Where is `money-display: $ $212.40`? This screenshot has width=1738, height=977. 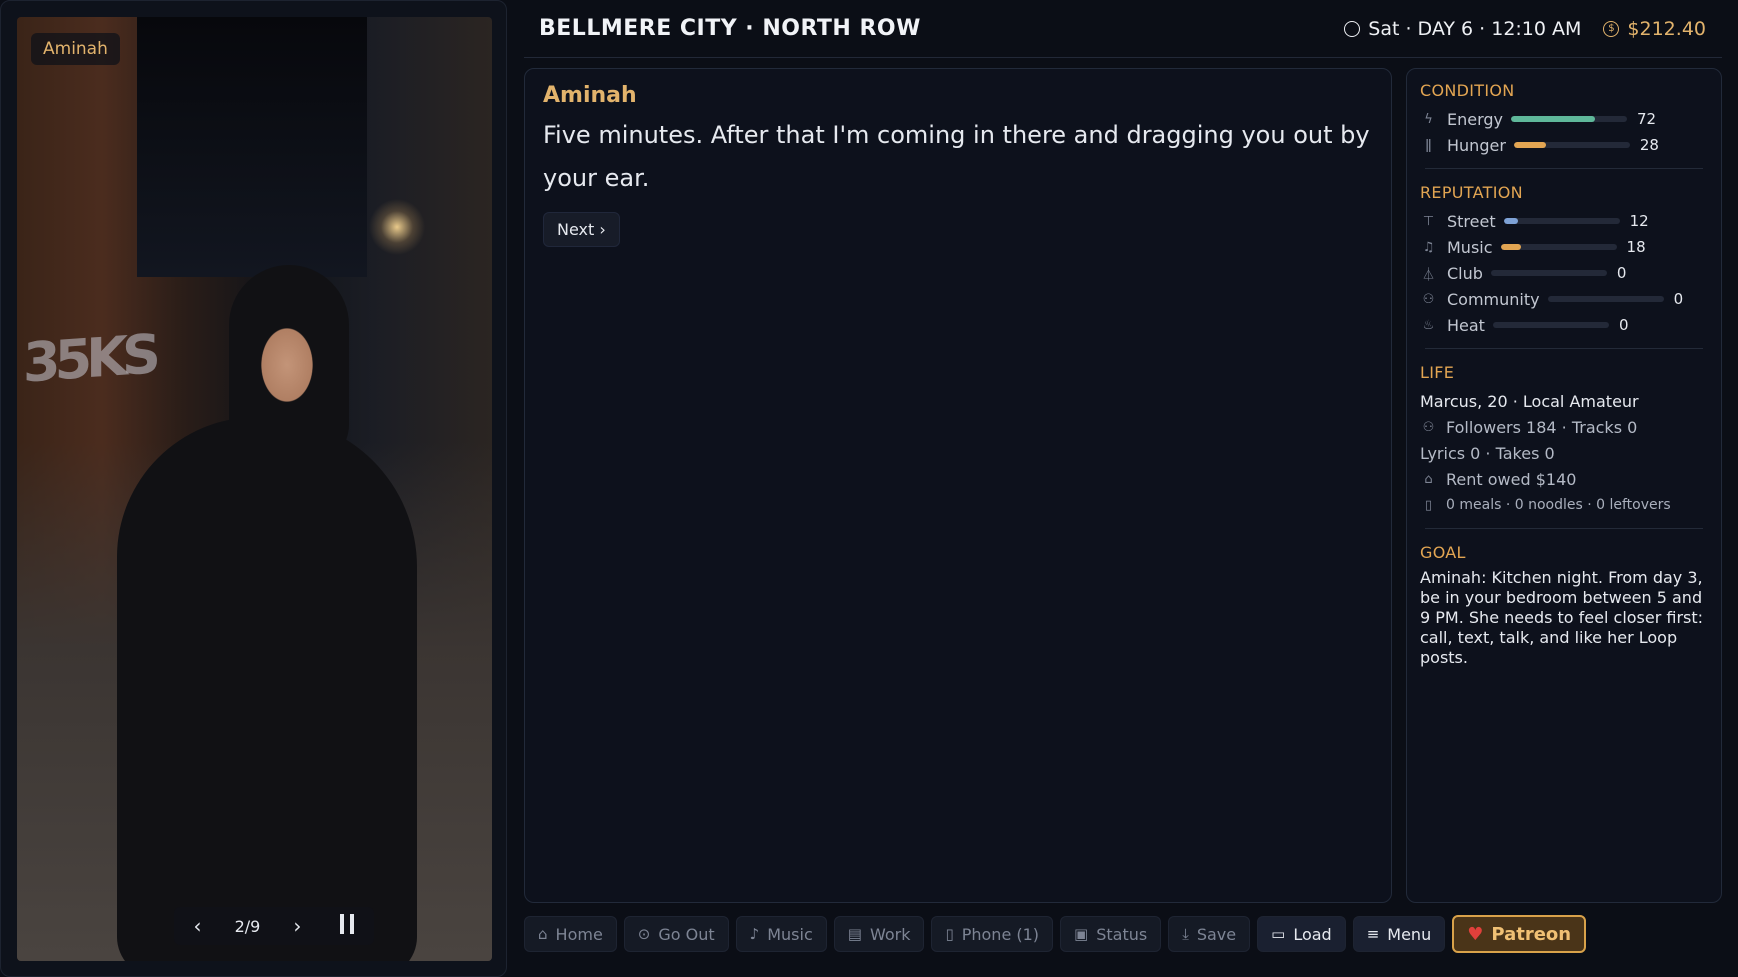 money-display: $ $212.40 is located at coordinates (1654, 29).